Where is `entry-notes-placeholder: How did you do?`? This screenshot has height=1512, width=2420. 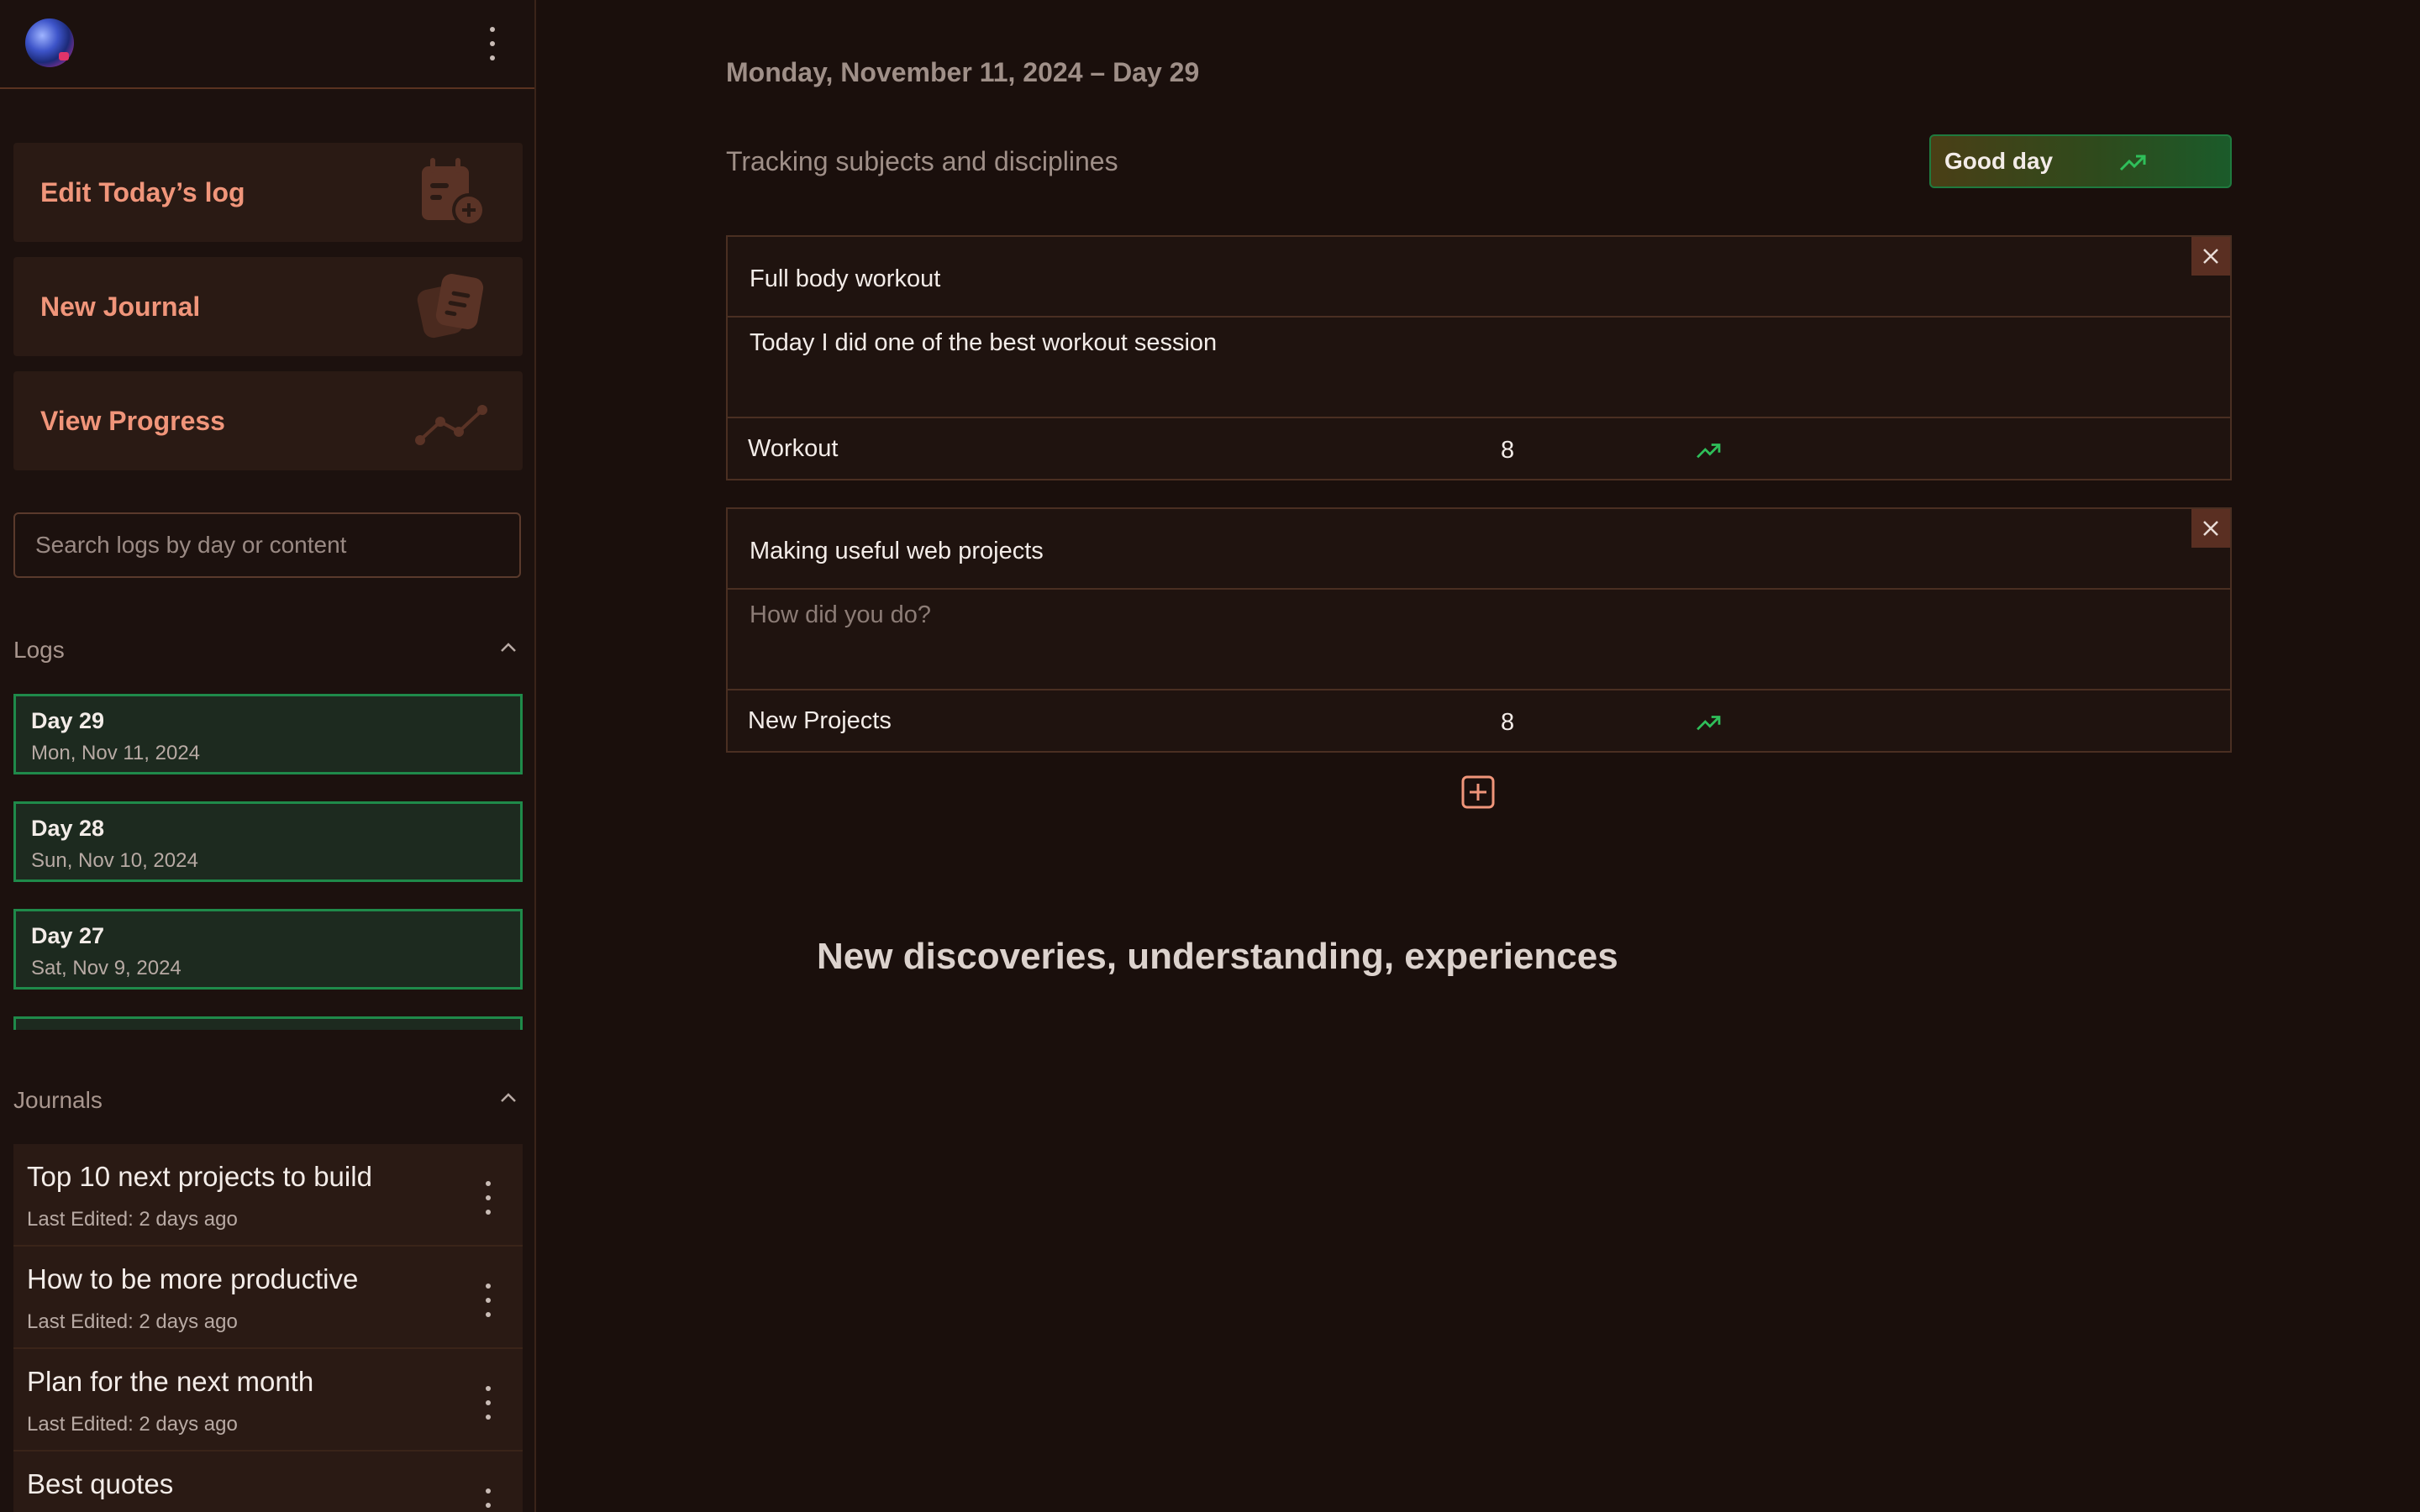 entry-notes-placeholder: How did you do? is located at coordinates (840, 615).